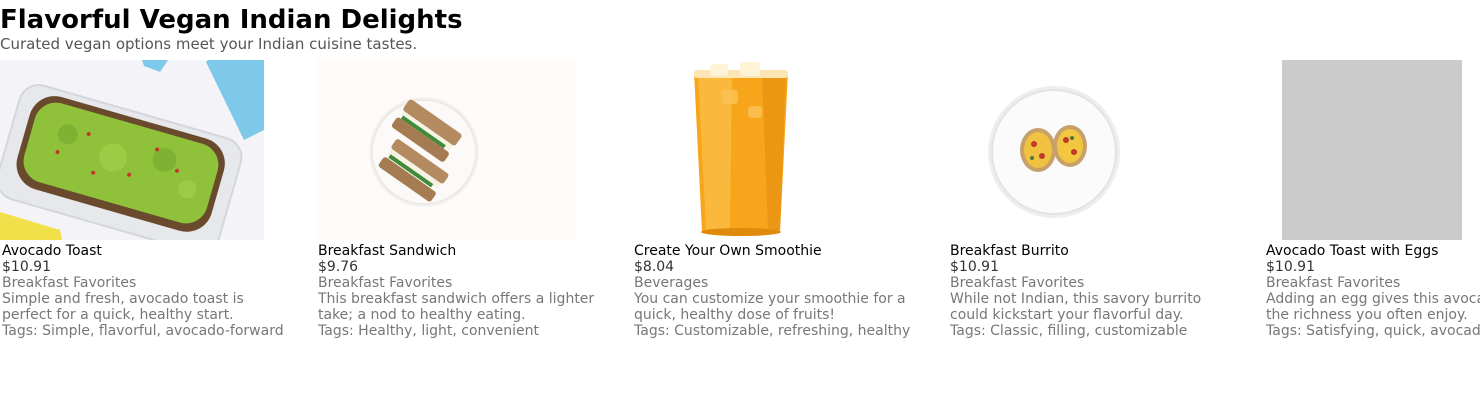 The width and height of the screenshot is (1480, 400). Describe the element at coordinates (338, 267) in the screenshot. I see `item-price: $9.76` at that location.